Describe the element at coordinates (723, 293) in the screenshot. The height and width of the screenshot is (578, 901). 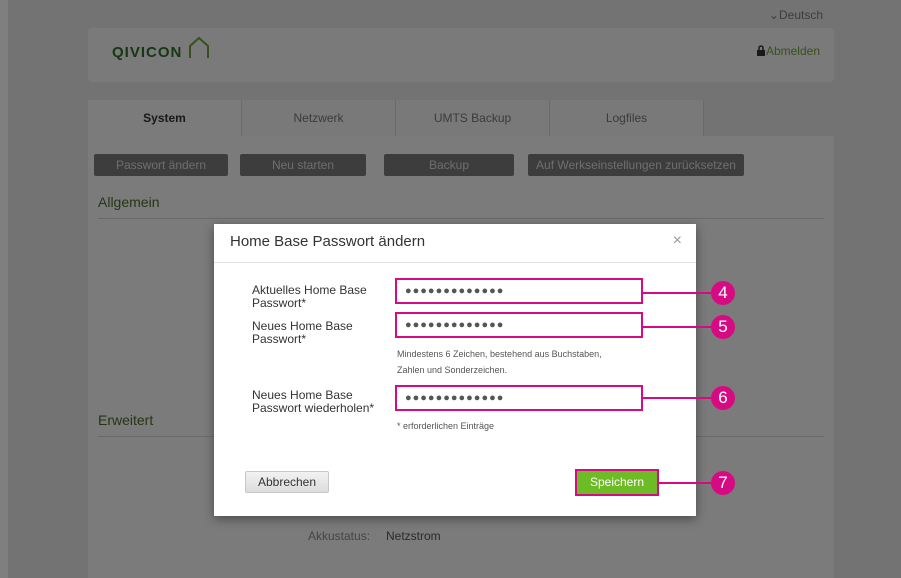
I see `callout-badge-4: 4` at that location.